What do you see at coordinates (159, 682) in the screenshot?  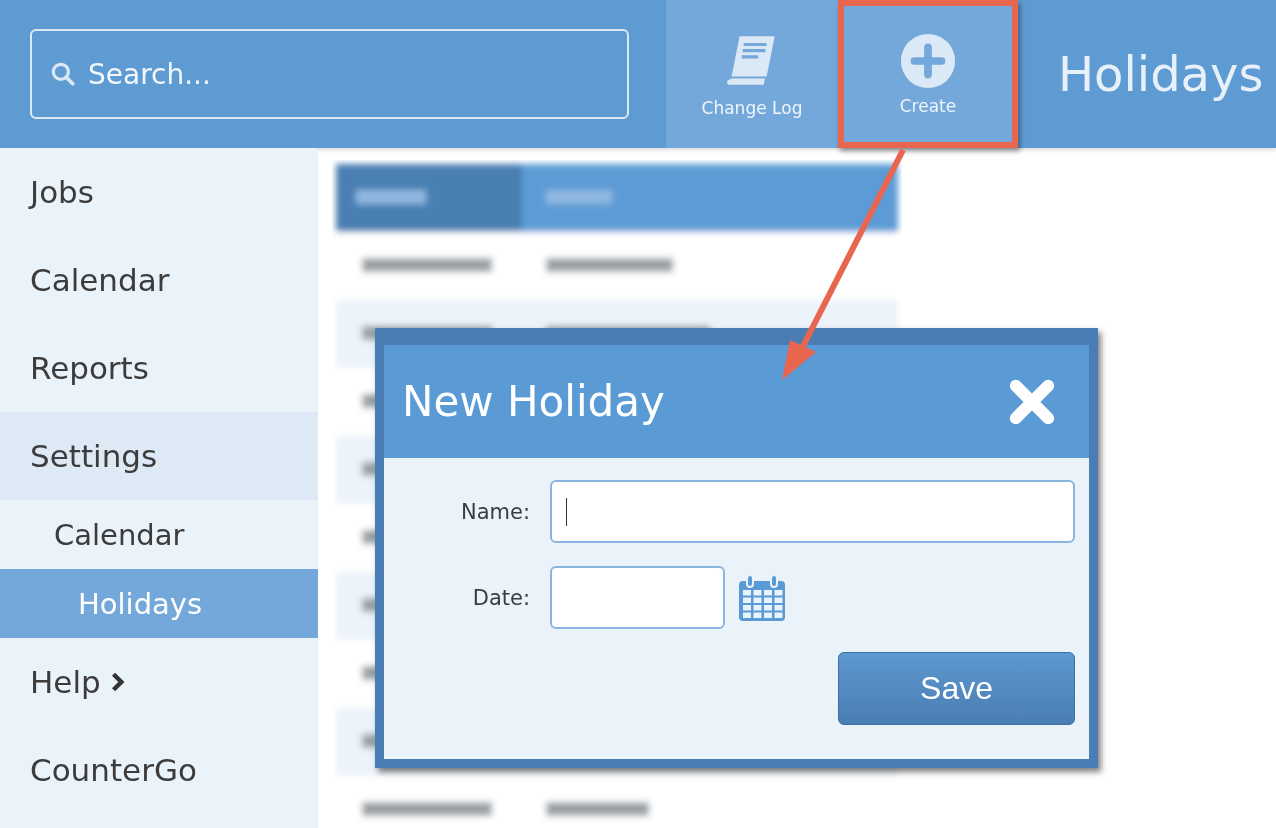 I see `sidebar-item: Help` at bounding box center [159, 682].